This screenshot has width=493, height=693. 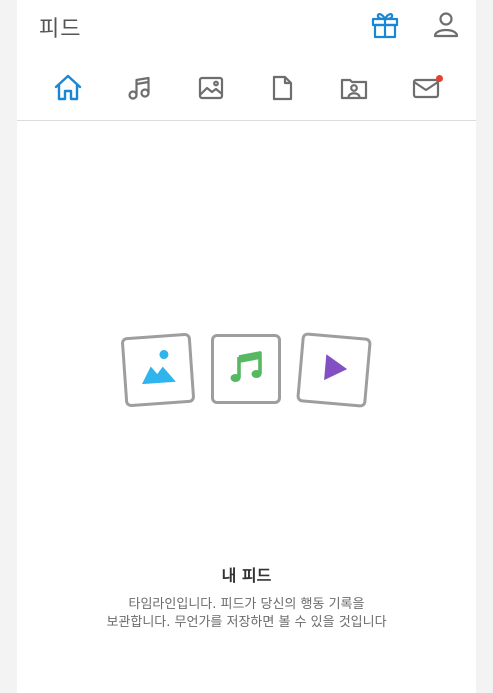 I want to click on play-icon, so click(x=333, y=370).